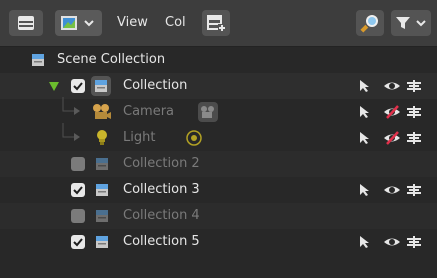  What do you see at coordinates (218, 242) in the screenshot?
I see `tree-row-collection-5: Collection 5` at bounding box center [218, 242].